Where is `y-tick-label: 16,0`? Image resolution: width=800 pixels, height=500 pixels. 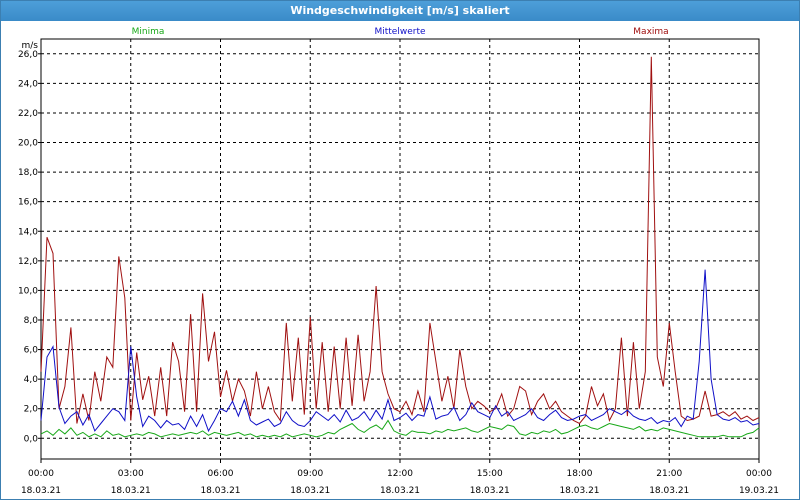 y-tick-label: 16,0 is located at coordinates (28, 203).